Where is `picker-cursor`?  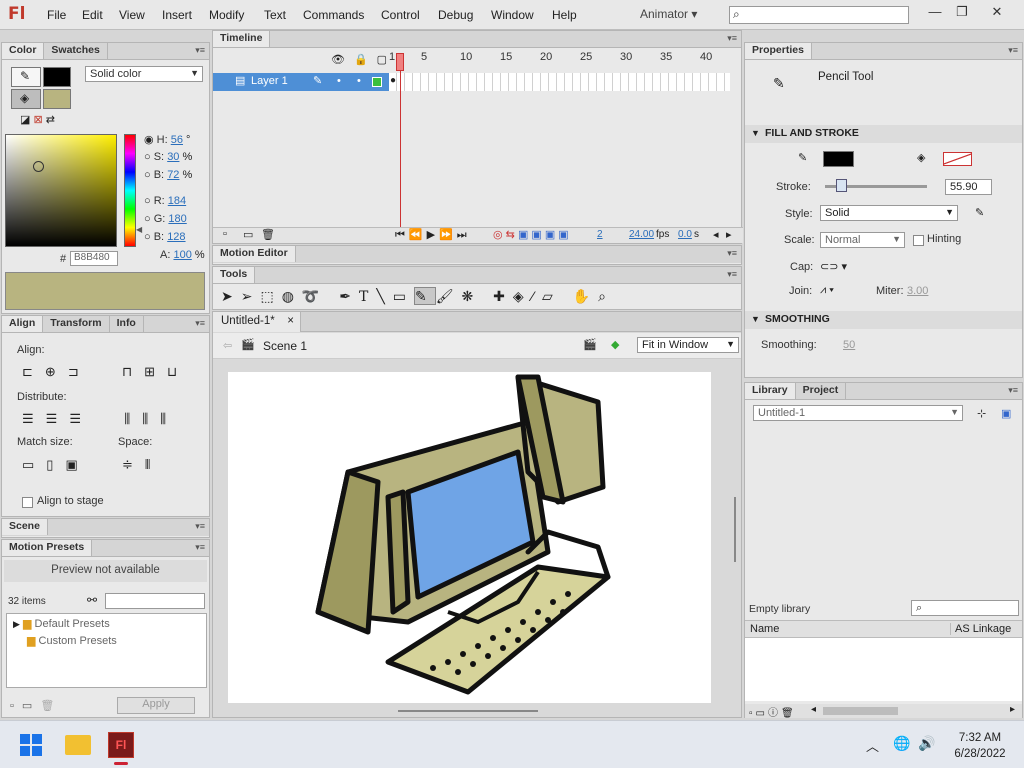
picker-cursor is located at coordinates (38, 166).